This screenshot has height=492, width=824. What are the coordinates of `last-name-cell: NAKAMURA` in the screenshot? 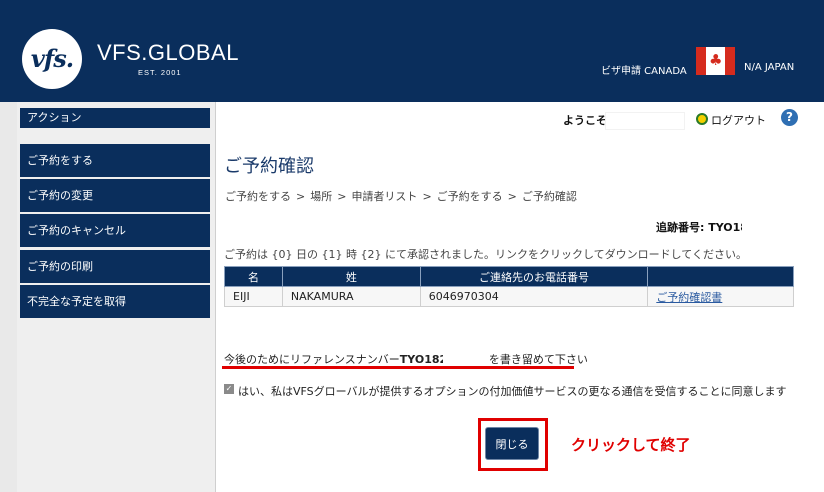 It's located at (351, 296).